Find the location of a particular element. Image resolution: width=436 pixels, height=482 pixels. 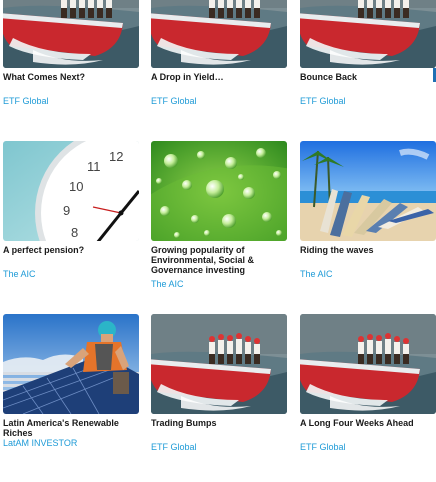

article-card: A Drop in Yield… ETF Global is located at coordinates (219, 53).